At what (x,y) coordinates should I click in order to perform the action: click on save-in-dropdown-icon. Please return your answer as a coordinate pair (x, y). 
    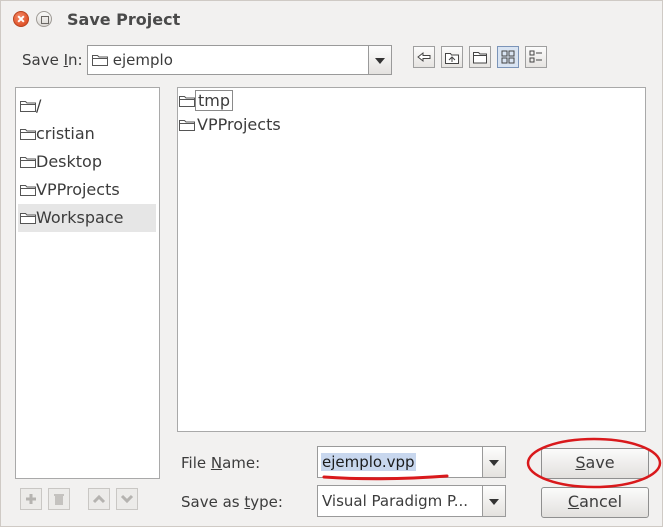
    Looking at the image, I should click on (379, 60).